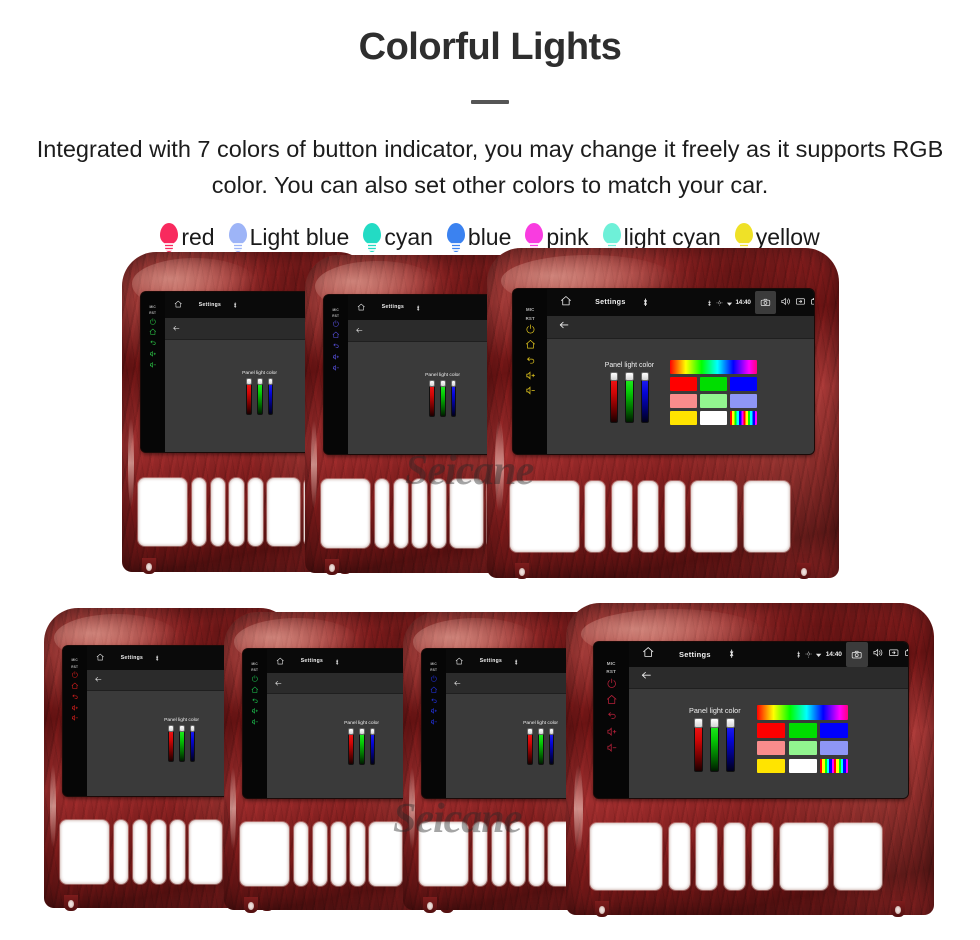  What do you see at coordinates (771, 730) in the screenshot?
I see `swatch-r0-c0` at bounding box center [771, 730].